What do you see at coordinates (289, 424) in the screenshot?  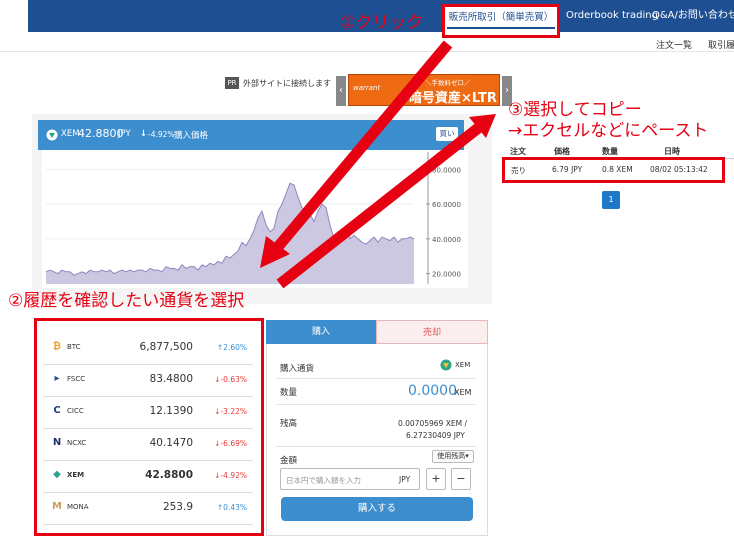 I see `balance-label: 残高` at bounding box center [289, 424].